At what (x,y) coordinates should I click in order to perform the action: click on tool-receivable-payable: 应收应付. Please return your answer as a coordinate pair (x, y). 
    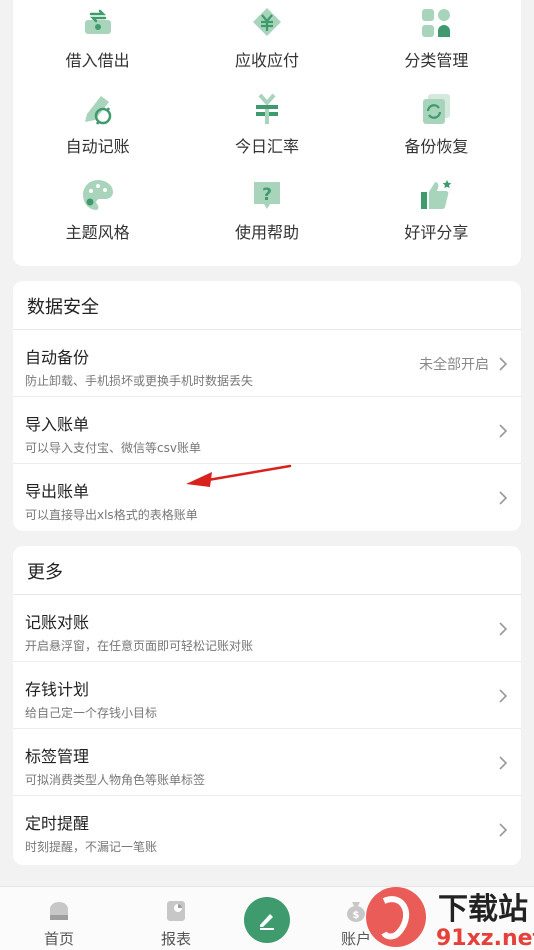
    Looking at the image, I should click on (266, 43).